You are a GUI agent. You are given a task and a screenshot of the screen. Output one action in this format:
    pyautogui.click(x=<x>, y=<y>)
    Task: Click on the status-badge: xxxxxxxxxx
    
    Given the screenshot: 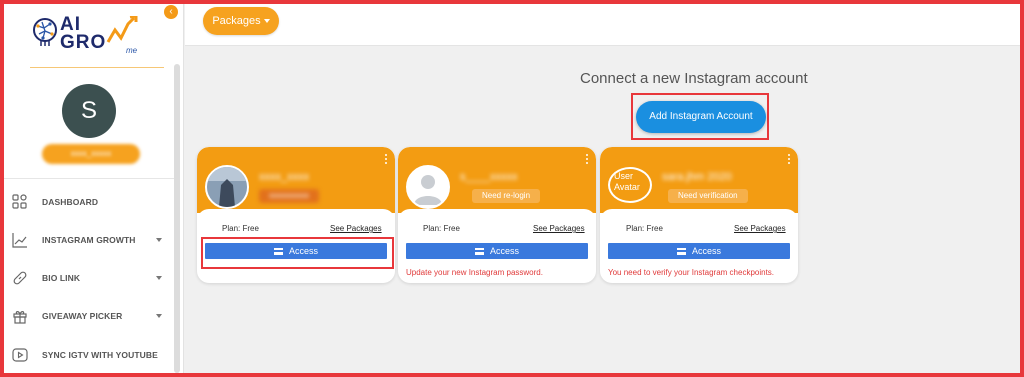 What is the action you would take?
    pyautogui.click(x=289, y=196)
    